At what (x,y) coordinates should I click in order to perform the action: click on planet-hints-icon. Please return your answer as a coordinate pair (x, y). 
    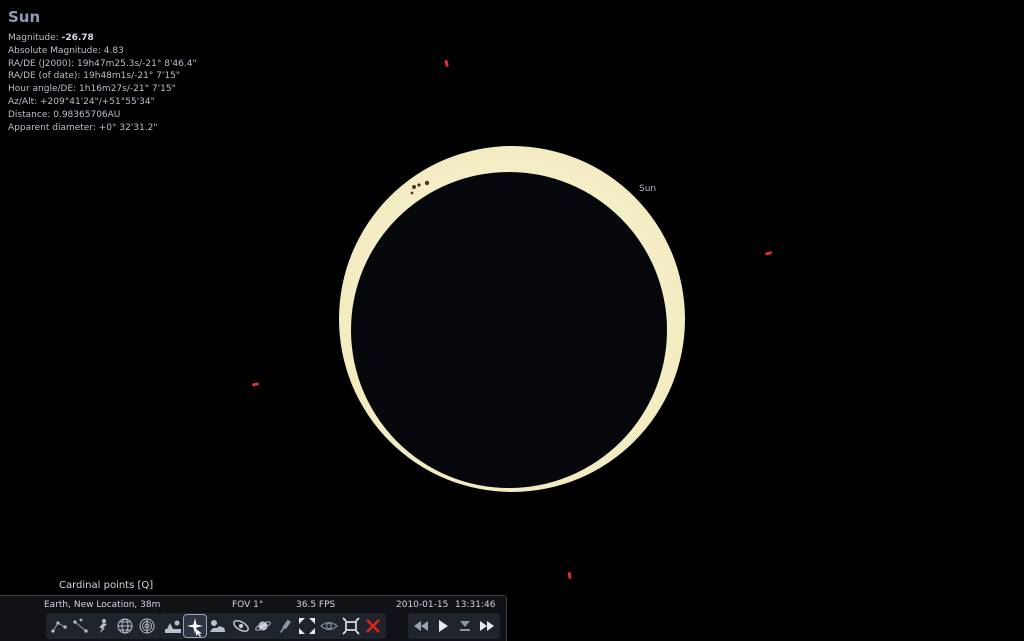
    Looking at the image, I should click on (263, 626).